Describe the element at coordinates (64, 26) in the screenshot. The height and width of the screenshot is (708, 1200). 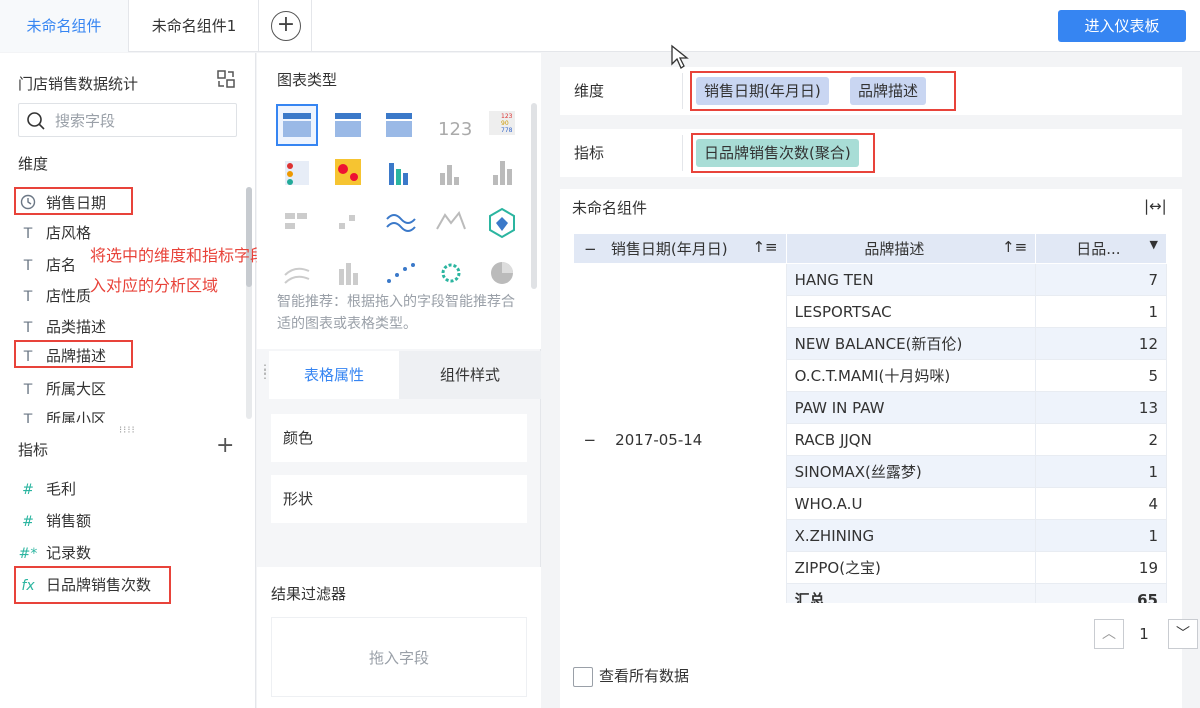
I see `tab-unnamed-widget: 未命名组件` at that location.